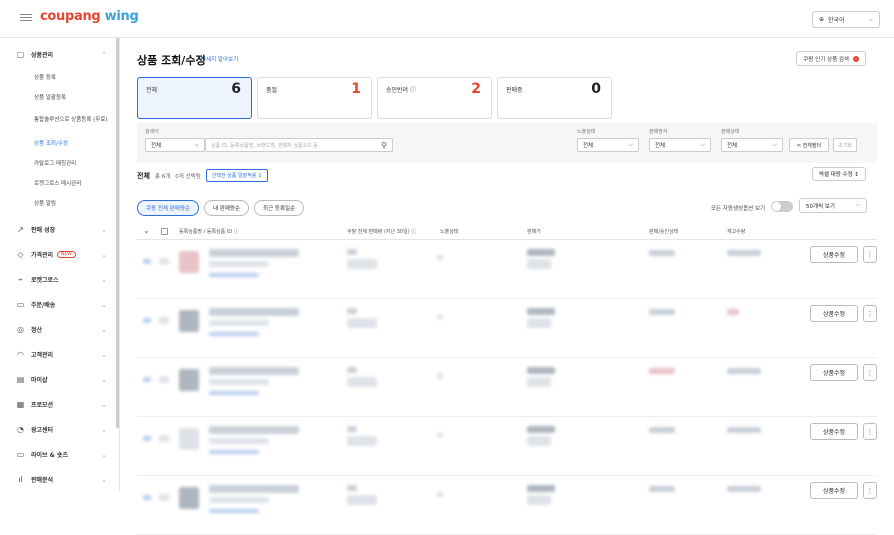  What do you see at coordinates (846, 19) in the screenshot?
I see `language-select: ⊕ 한국어 ⌵` at bounding box center [846, 19].